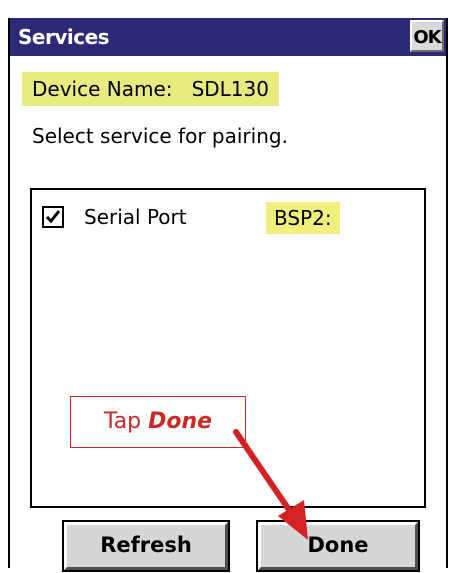 This screenshot has width=456, height=573. Describe the element at coordinates (427, 36) in the screenshot. I see `ok-button: OK` at that location.